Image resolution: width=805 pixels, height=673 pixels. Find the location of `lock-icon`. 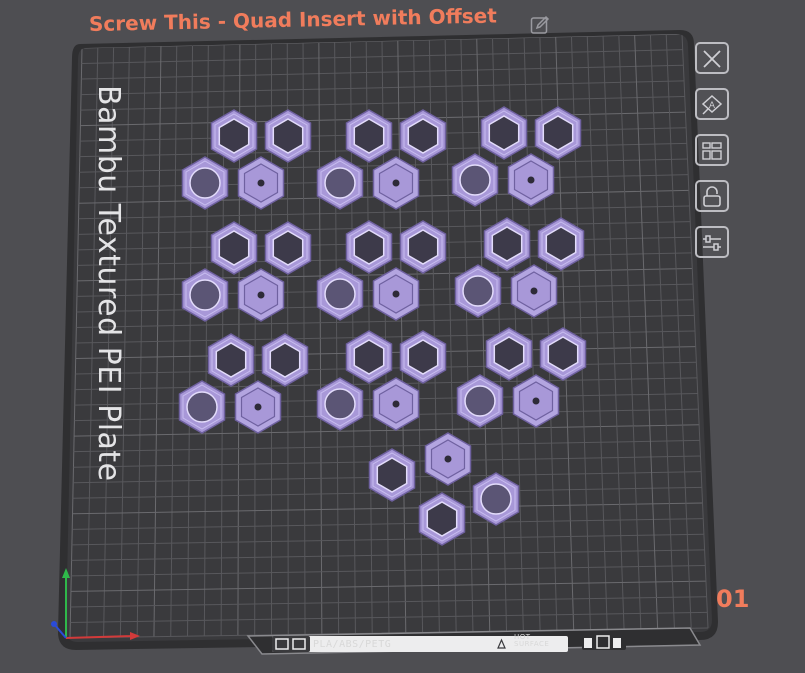

lock-icon is located at coordinates (712, 196).